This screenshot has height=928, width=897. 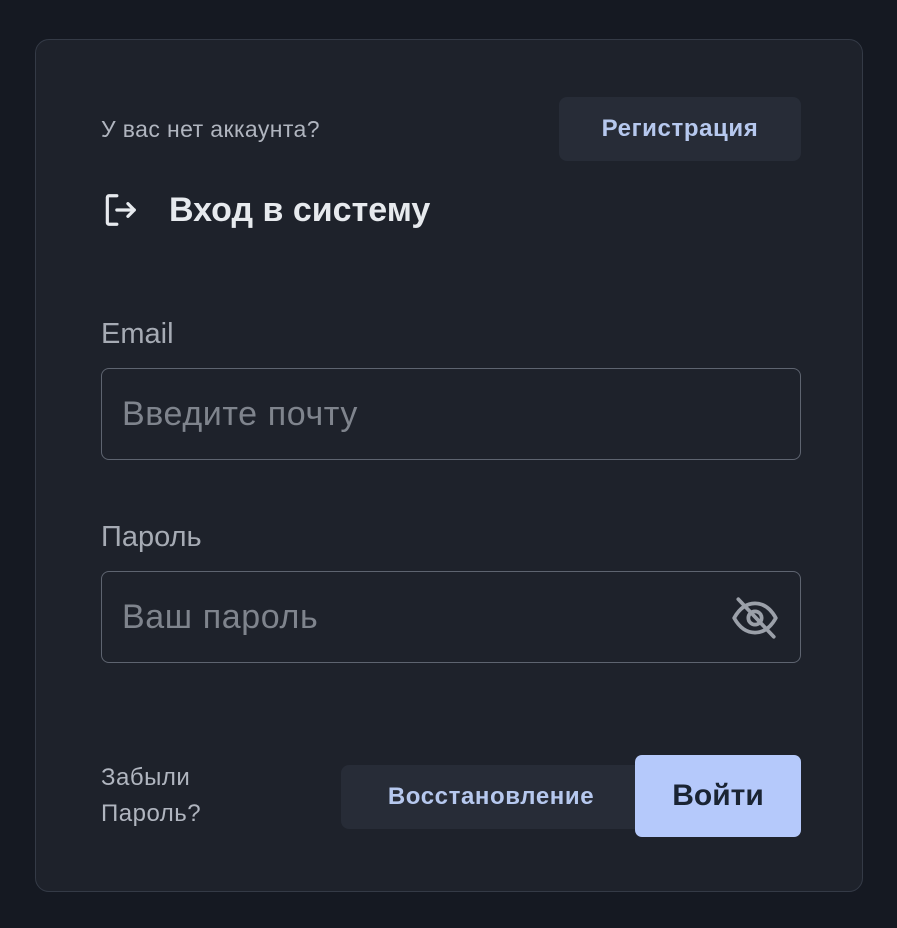 What do you see at coordinates (137, 334) in the screenshot?
I see `email-label: Email` at bounding box center [137, 334].